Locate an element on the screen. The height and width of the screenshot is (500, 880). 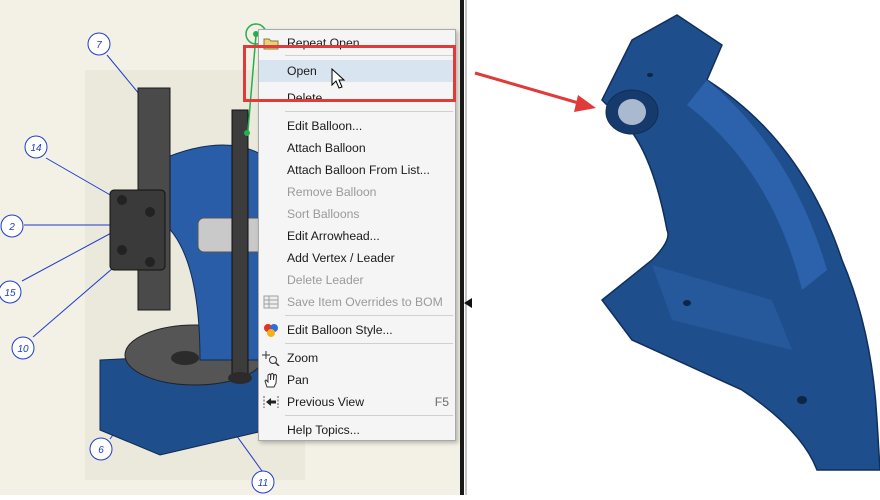
svg-text: 7 is located at coordinates (99, 45).